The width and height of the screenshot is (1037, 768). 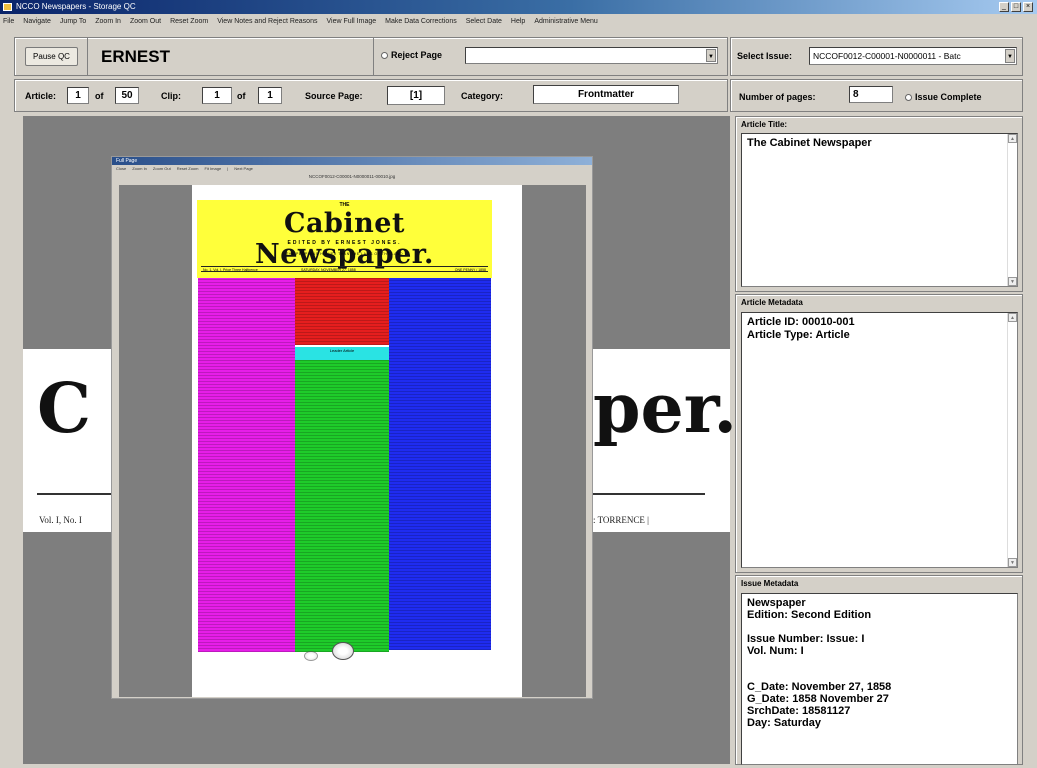 What do you see at coordinates (764, 124) in the screenshot?
I see `article-title-heading: Article Title:` at bounding box center [764, 124].